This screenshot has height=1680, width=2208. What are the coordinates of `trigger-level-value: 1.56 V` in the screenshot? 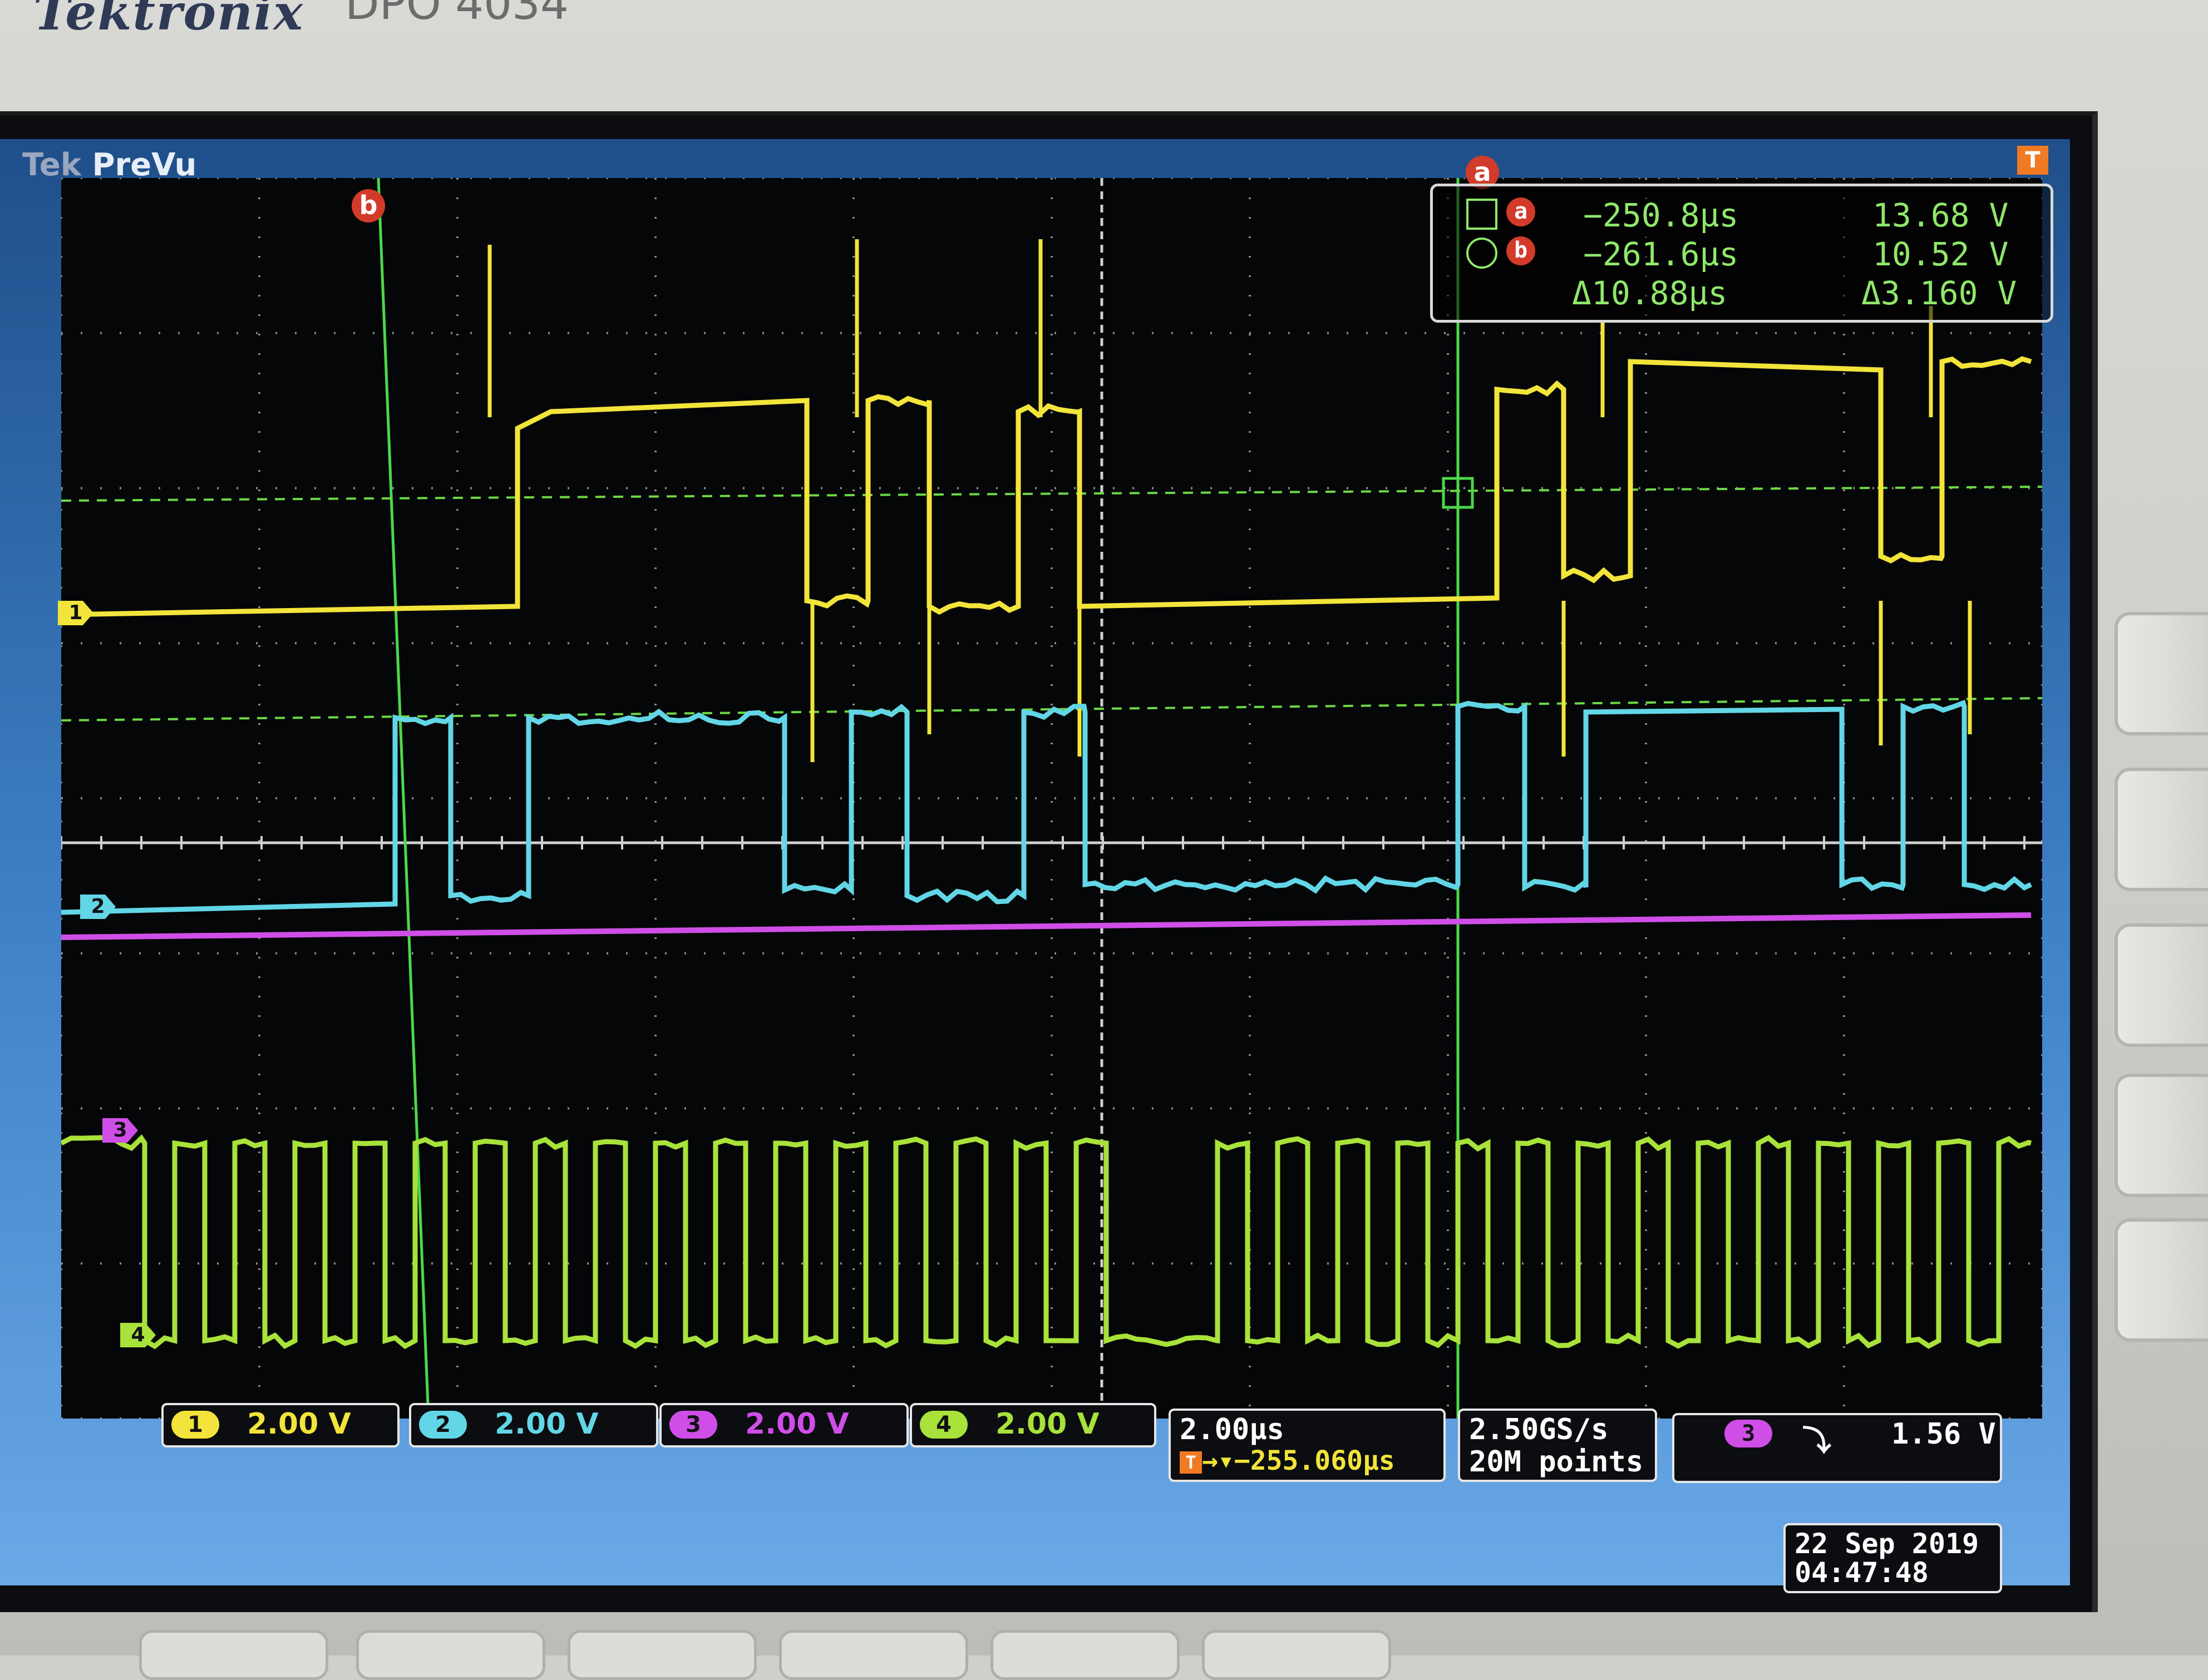 It's located at (1943, 1434).